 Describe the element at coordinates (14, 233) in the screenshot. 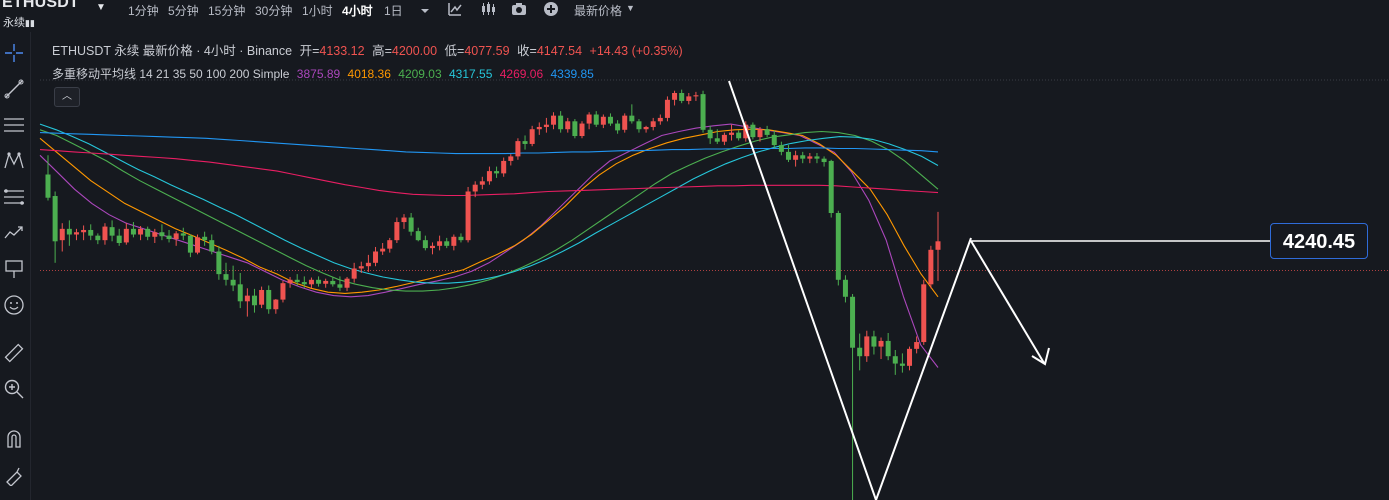

I see `forecast-icon` at that location.